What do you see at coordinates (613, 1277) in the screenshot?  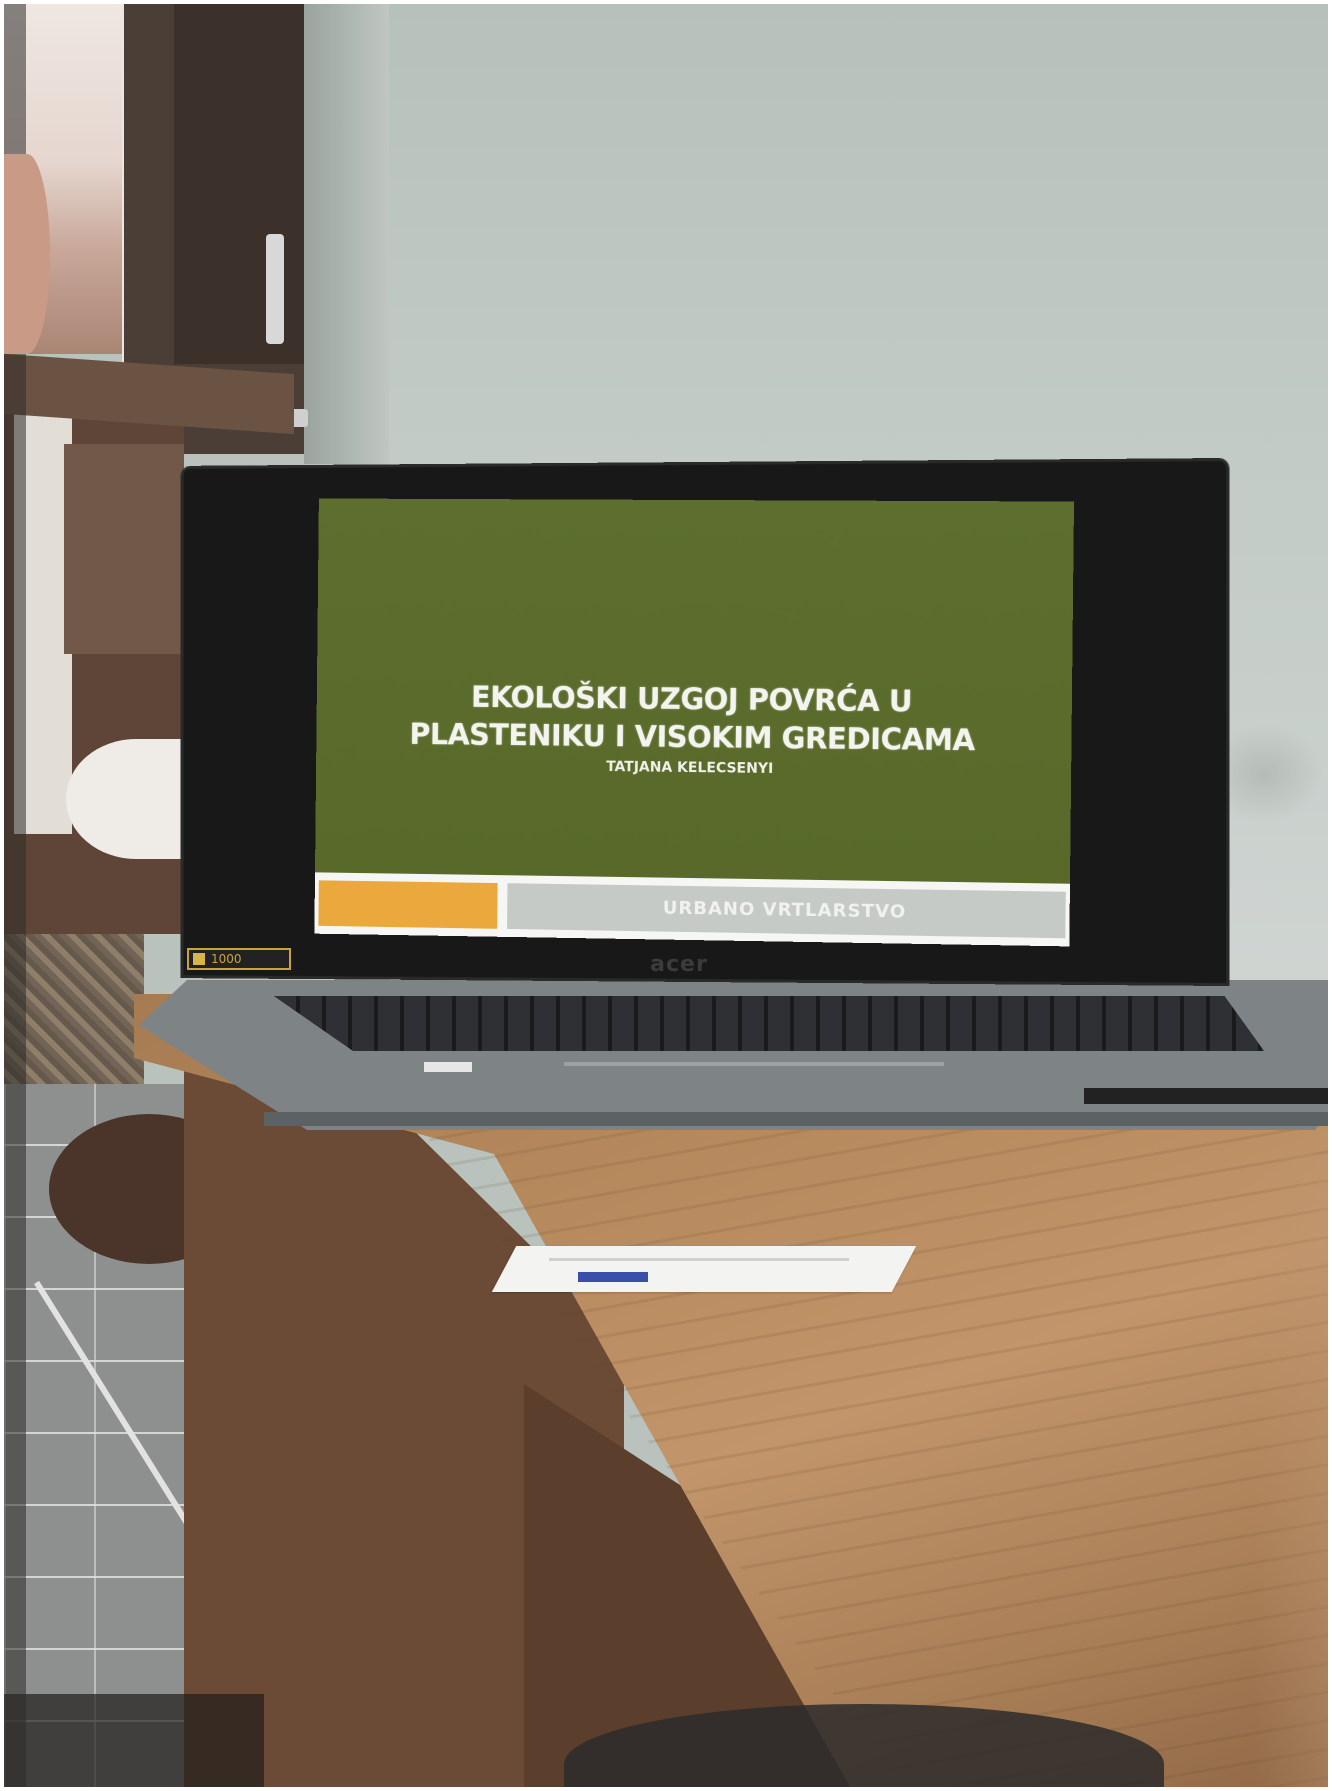 I see `eu-flag-icon` at bounding box center [613, 1277].